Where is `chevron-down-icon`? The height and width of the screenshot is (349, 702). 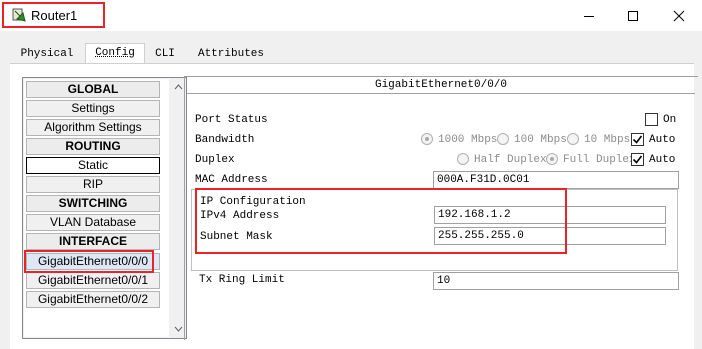
chevron-down-icon is located at coordinates (178, 329).